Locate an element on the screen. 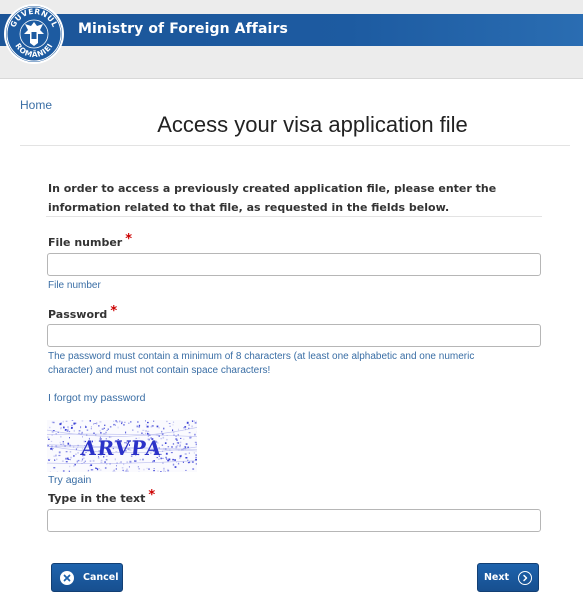 Image resolution: width=583 pixels, height=596 pixels. password-input is located at coordinates (294, 335).